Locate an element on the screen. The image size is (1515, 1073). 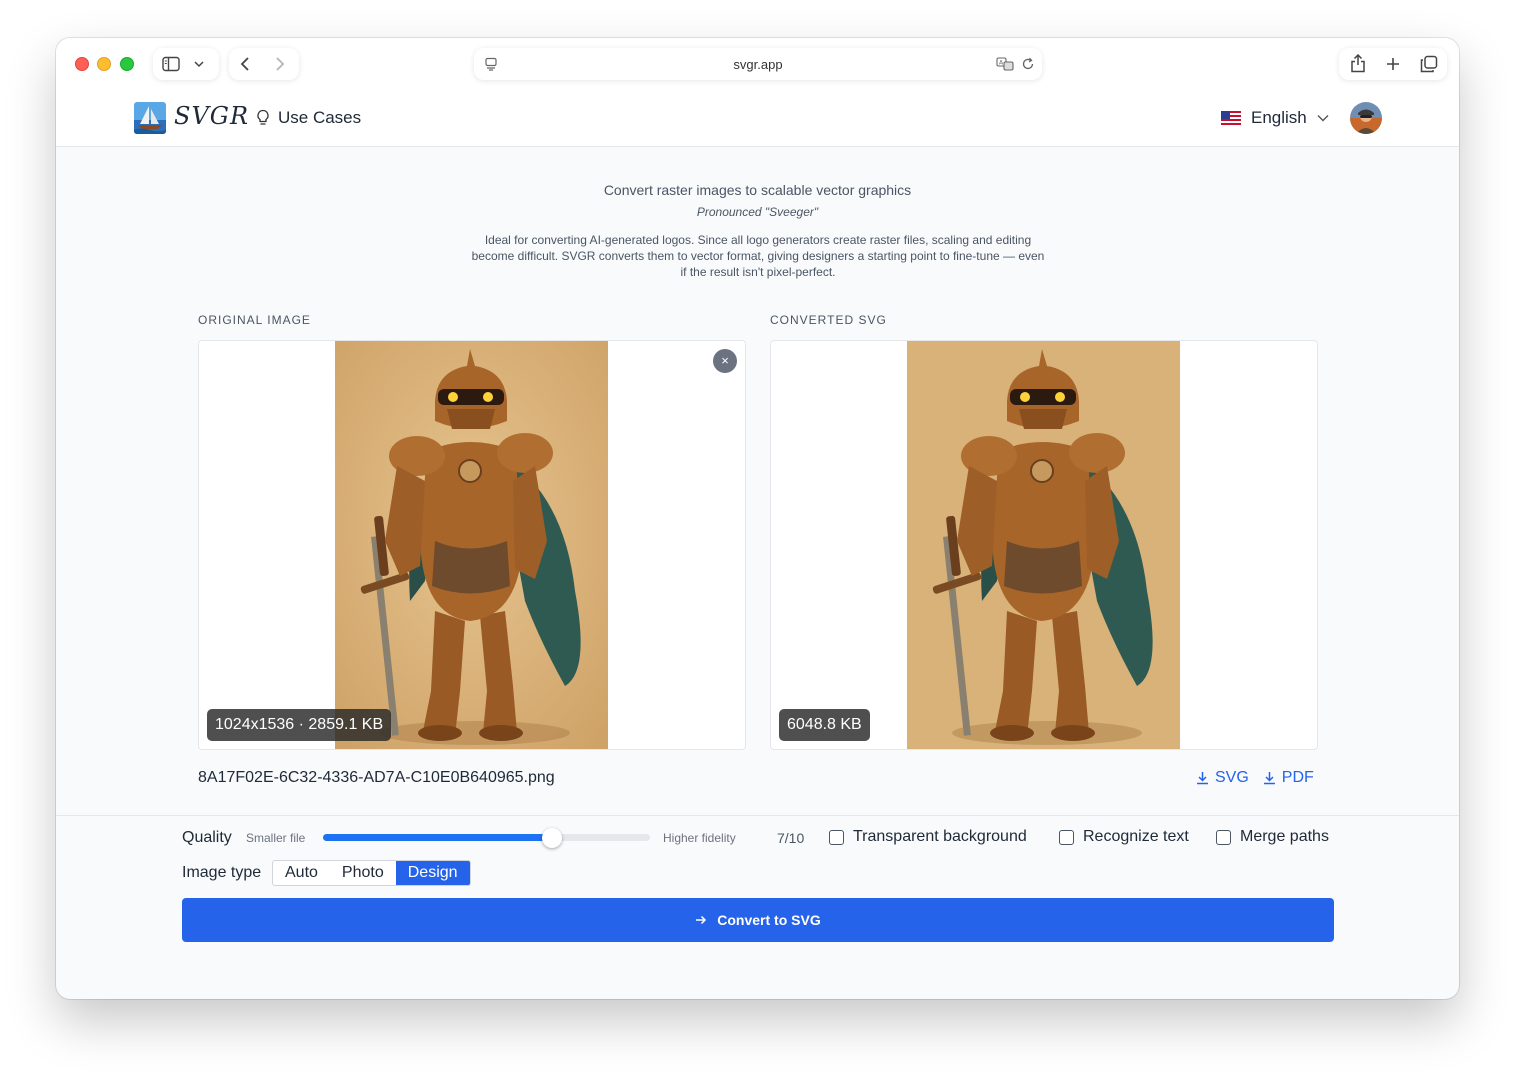
tab-overview-icon is located at coordinates (1429, 64).